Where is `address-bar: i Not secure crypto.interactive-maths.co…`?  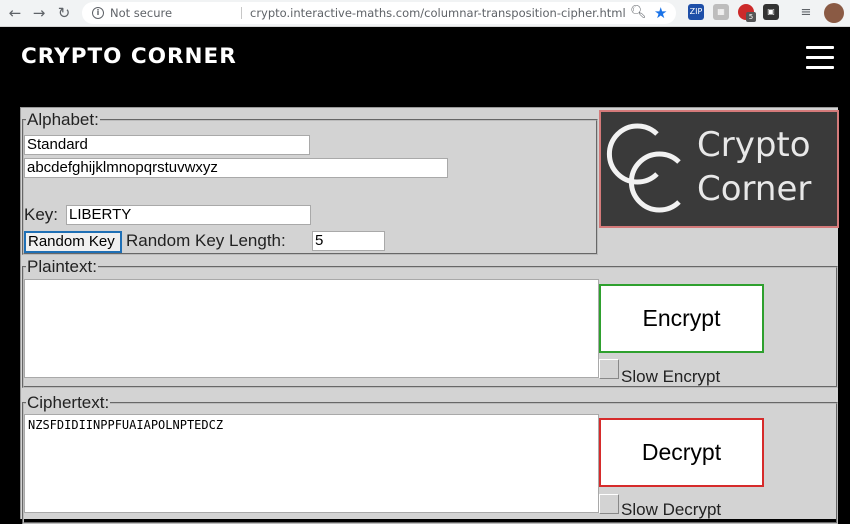
address-bar: i Not secure crypto.interactive-maths.co… is located at coordinates (379, 13).